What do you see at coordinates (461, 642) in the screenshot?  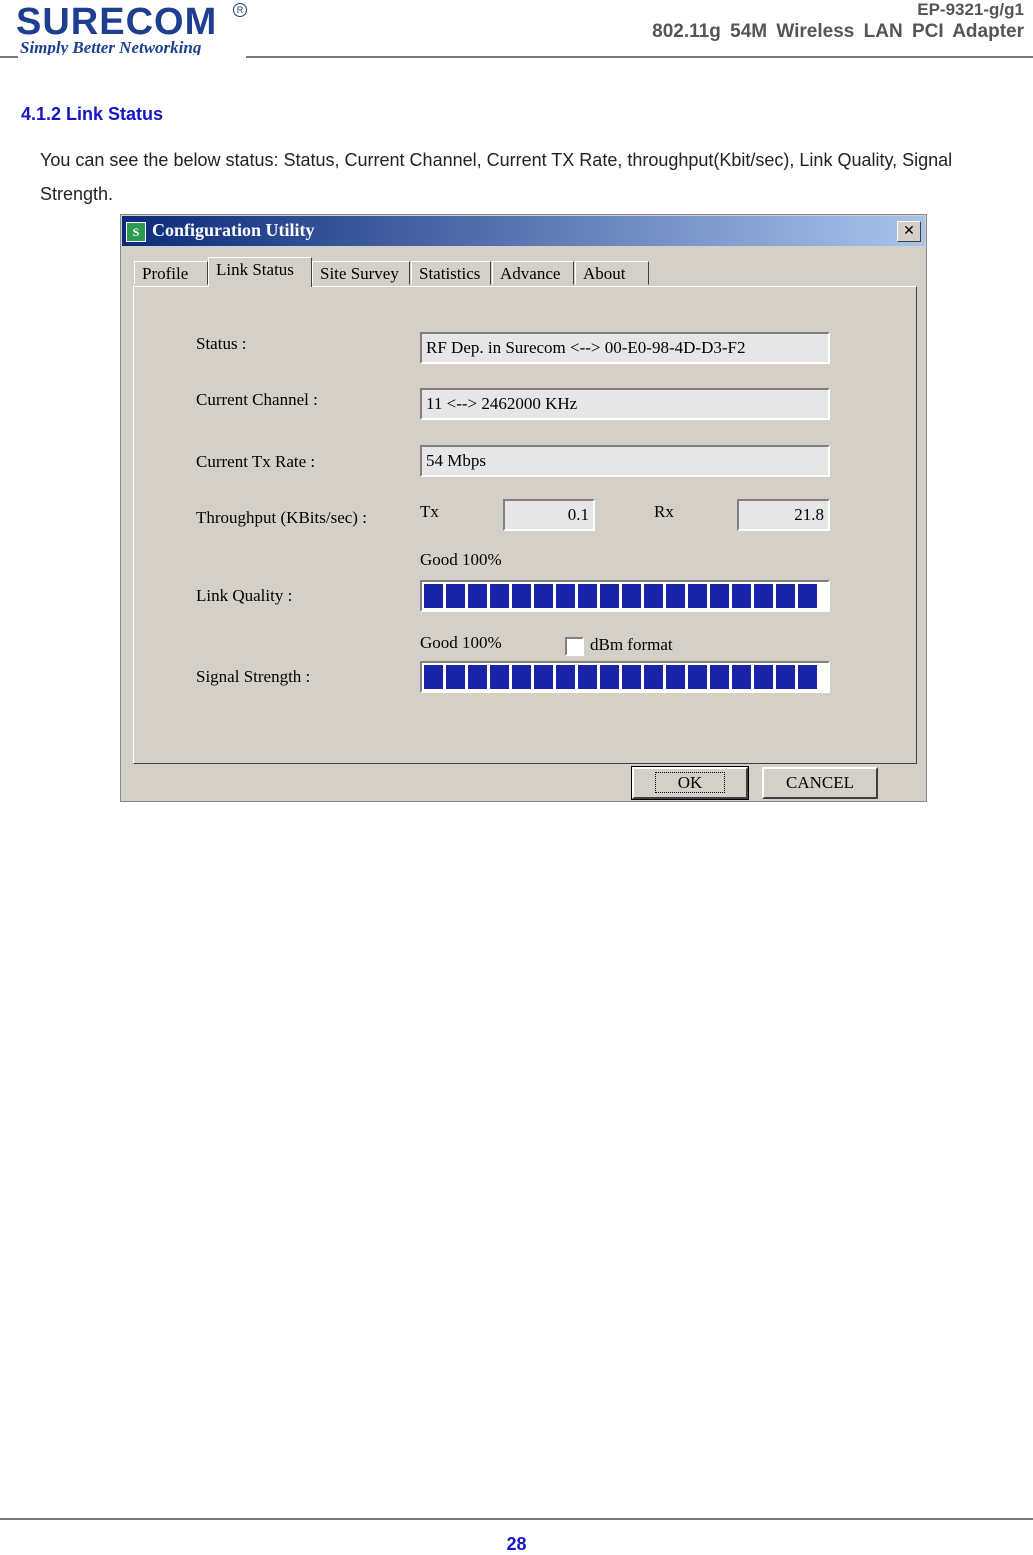 I see `signal-strength-text: Good 100%` at bounding box center [461, 642].